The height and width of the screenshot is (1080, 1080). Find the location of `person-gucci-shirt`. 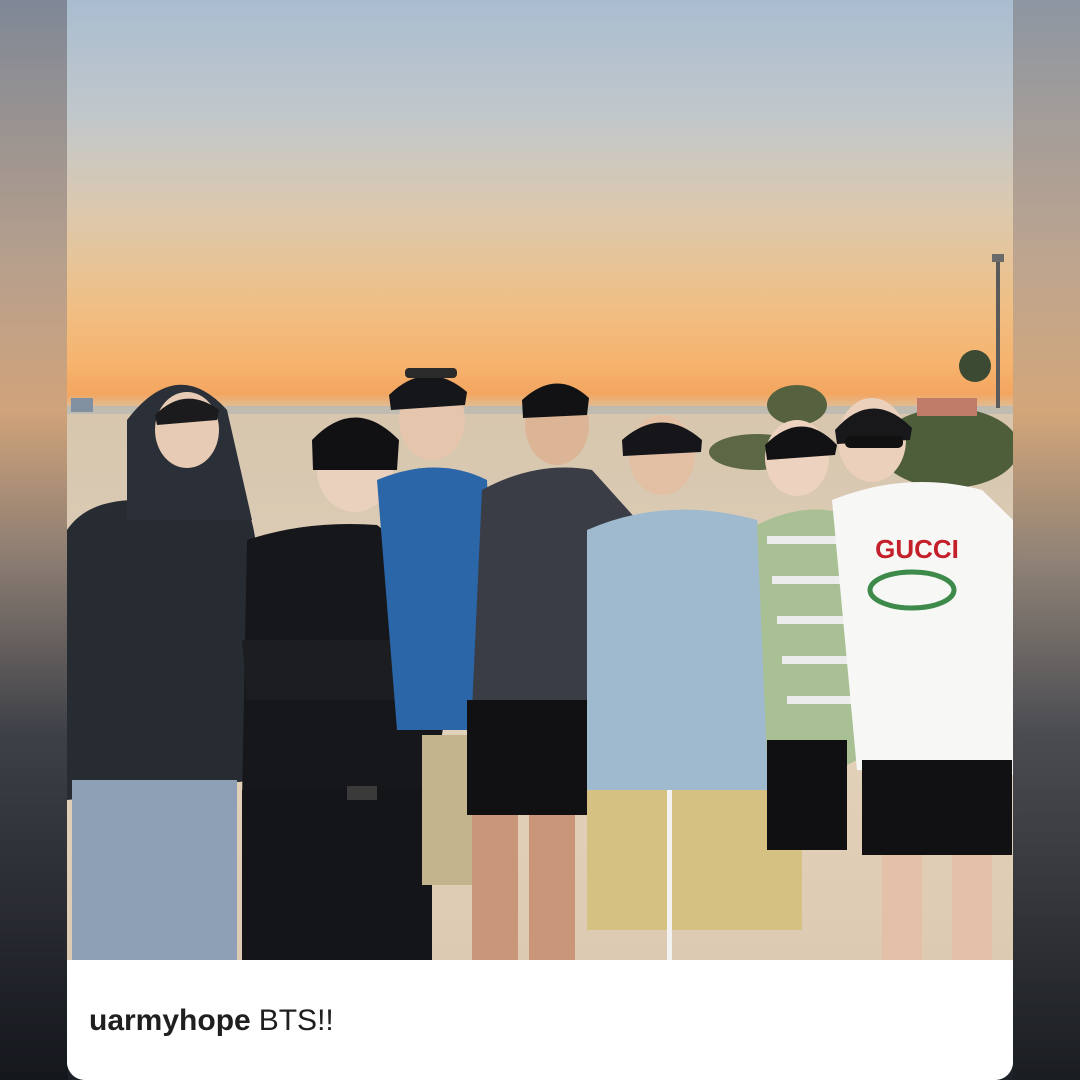

person-gucci-shirt is located at coordinates (922, 679).